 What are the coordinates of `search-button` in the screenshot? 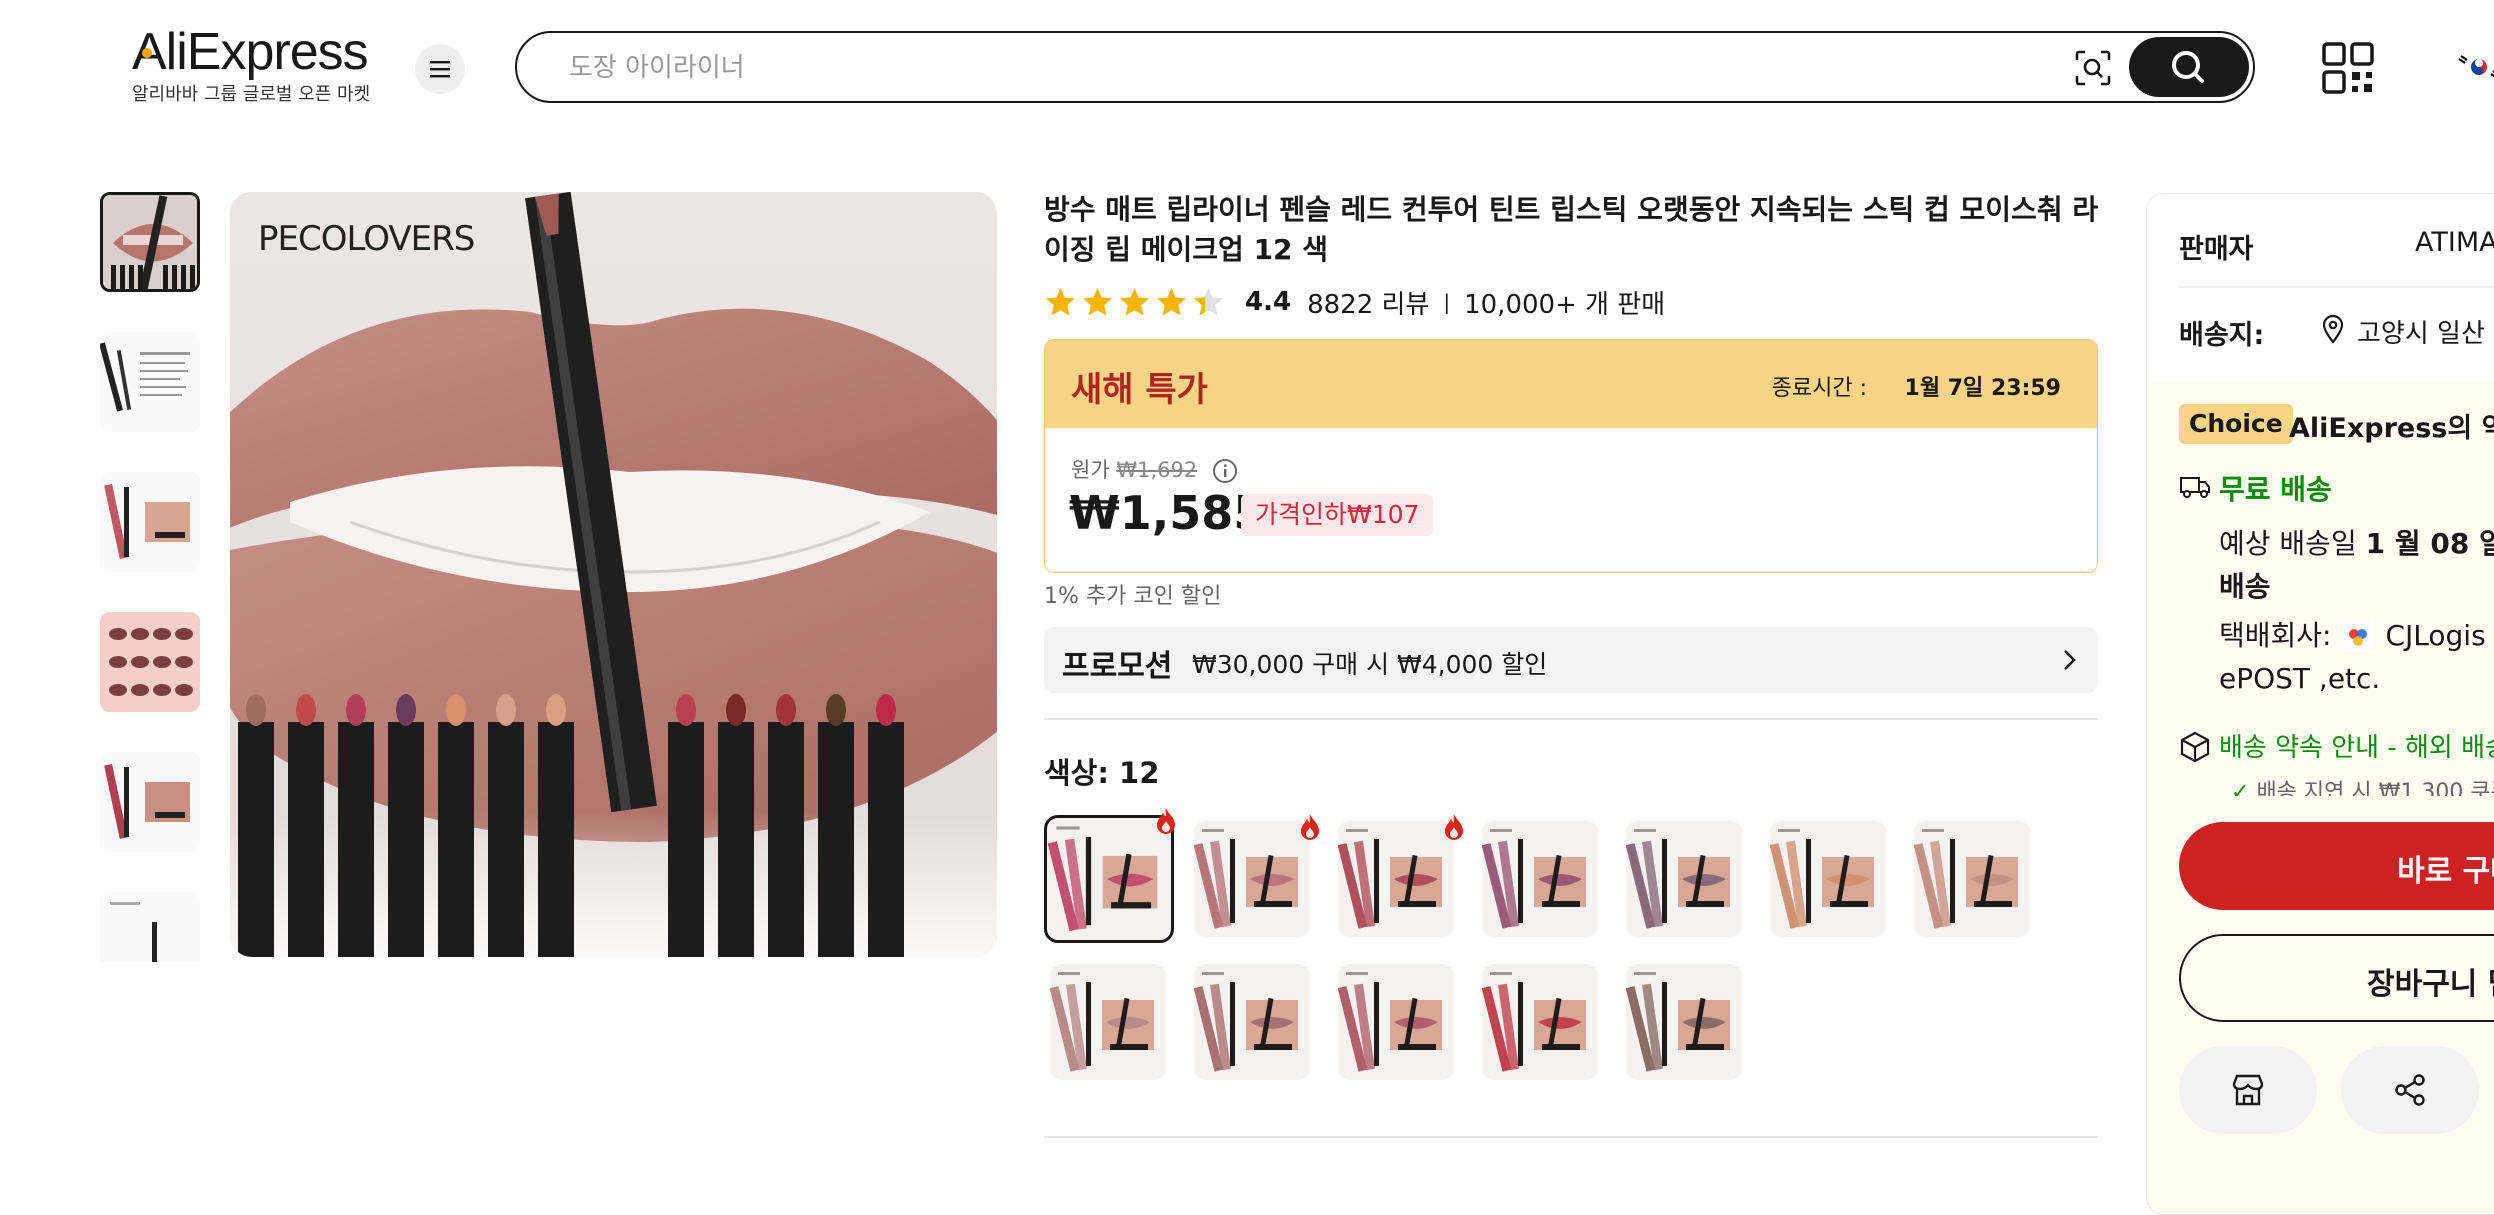 It's located at (2189, 67).